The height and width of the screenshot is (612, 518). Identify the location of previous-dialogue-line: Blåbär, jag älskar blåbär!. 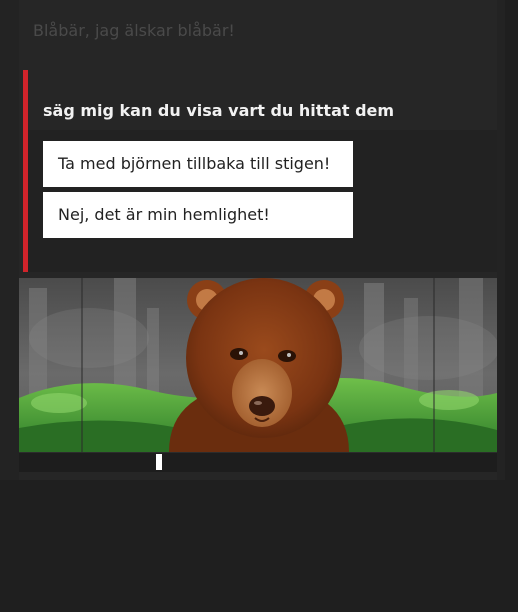
(134, 30).